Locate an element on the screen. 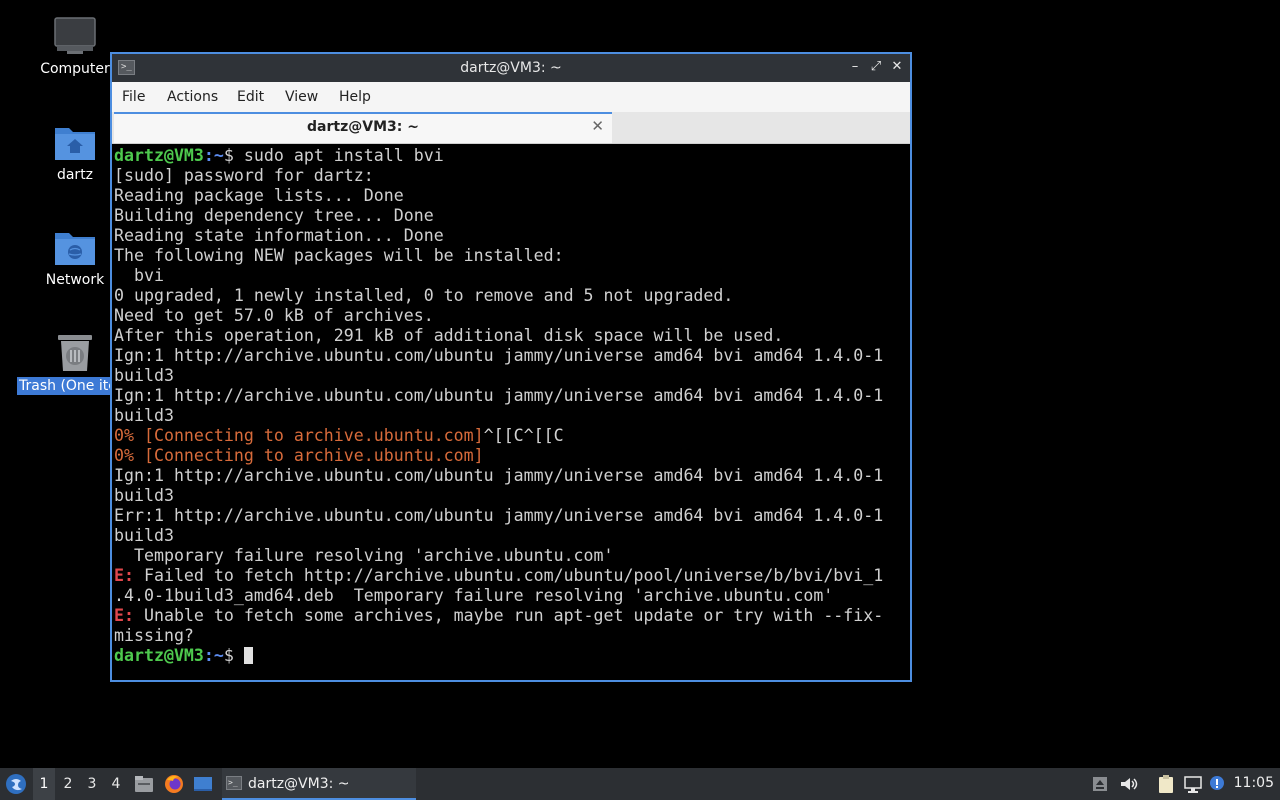 The width and height of the screenshot is (1280, 800). notification-icon is located at coordinates (1218, 784).